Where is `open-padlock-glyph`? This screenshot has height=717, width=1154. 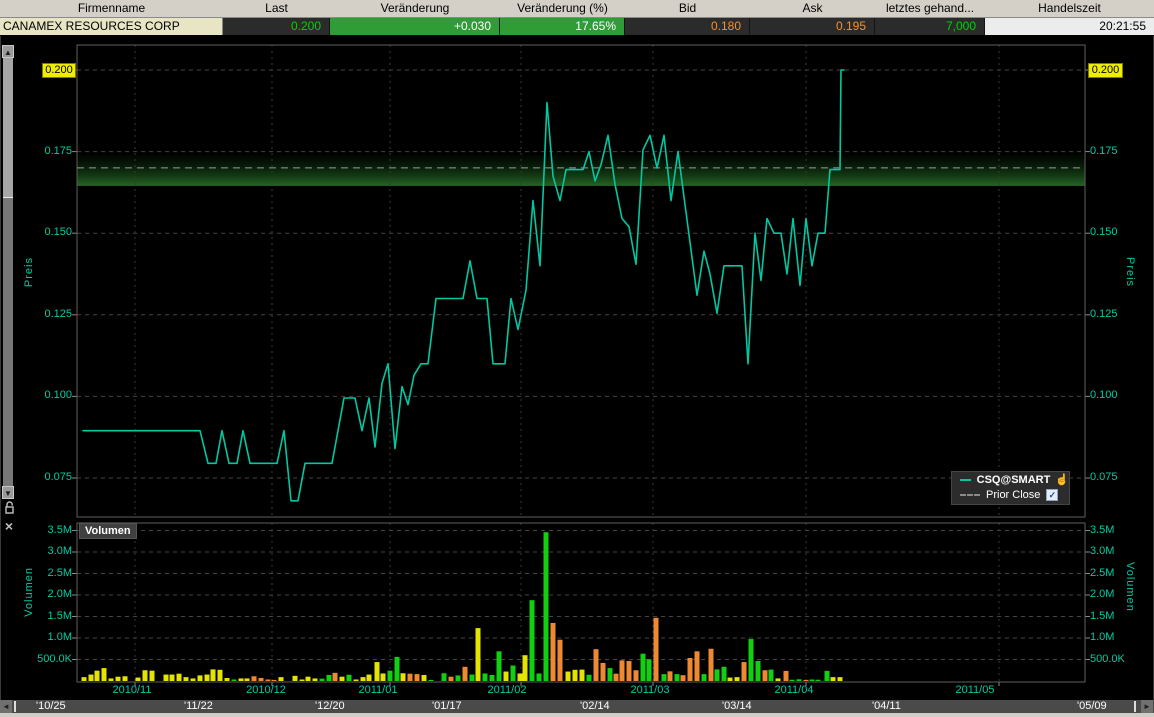
open-padlock-glyph is located at coordinates (9, 507).